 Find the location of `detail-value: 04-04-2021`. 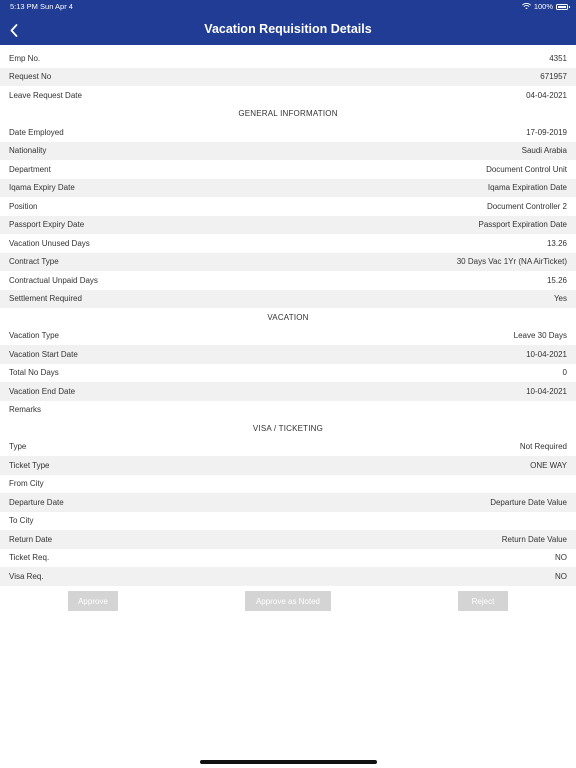

detail-value: 04-04-2021 is located at coordinates (546, 95).